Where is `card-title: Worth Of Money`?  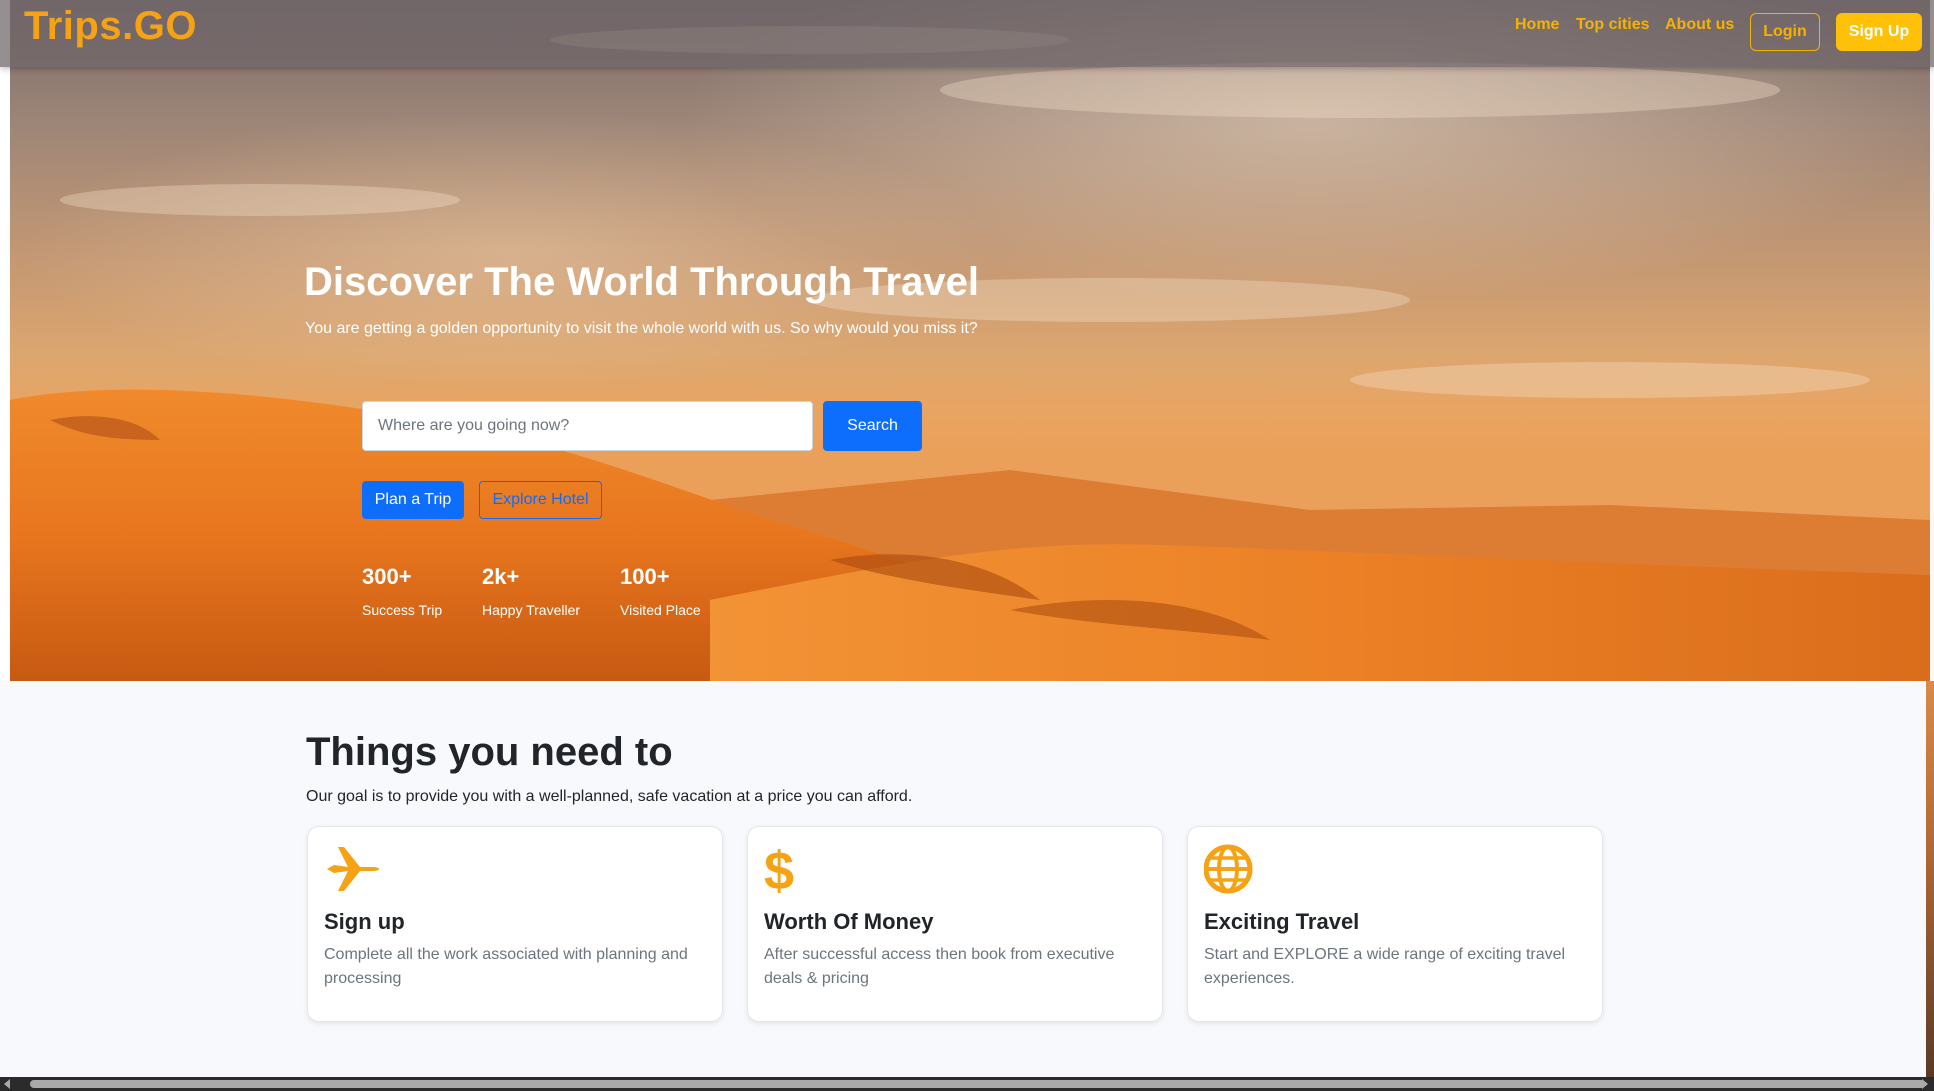
card-title: Worth Of Money is located at coordinates (849, 921).